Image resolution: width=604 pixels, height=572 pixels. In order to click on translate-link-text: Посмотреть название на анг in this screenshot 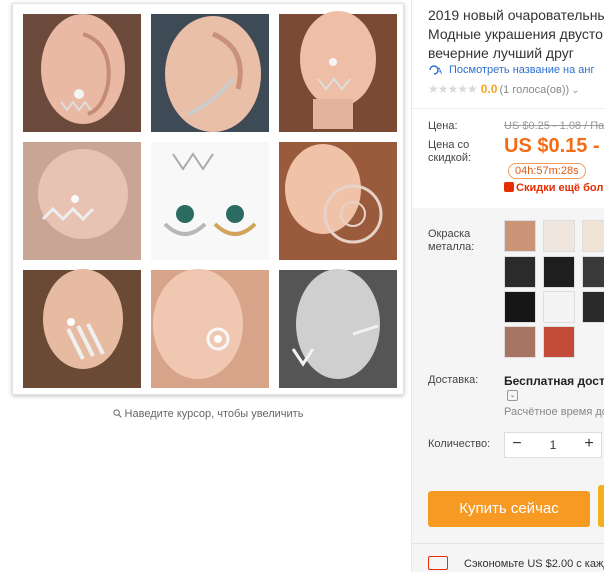, I will do `click(522, 70)`.